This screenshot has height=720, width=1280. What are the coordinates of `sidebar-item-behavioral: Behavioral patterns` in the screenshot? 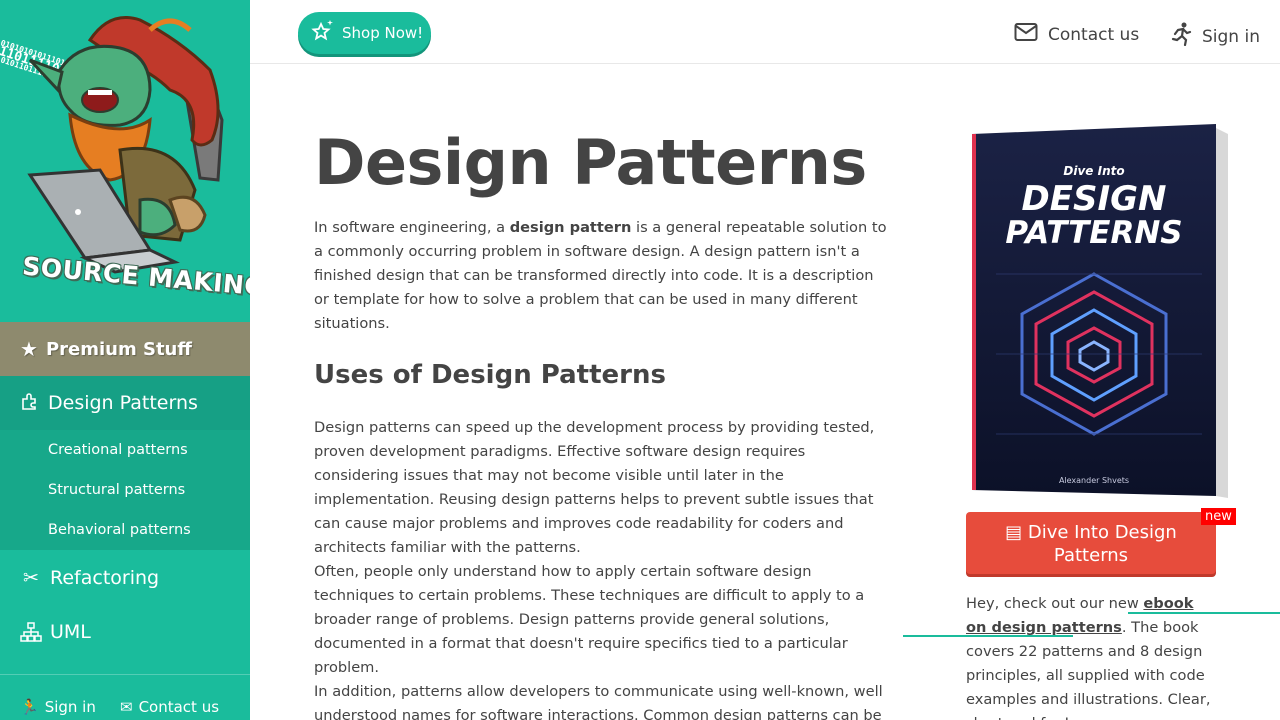 It's located at (125, 530).